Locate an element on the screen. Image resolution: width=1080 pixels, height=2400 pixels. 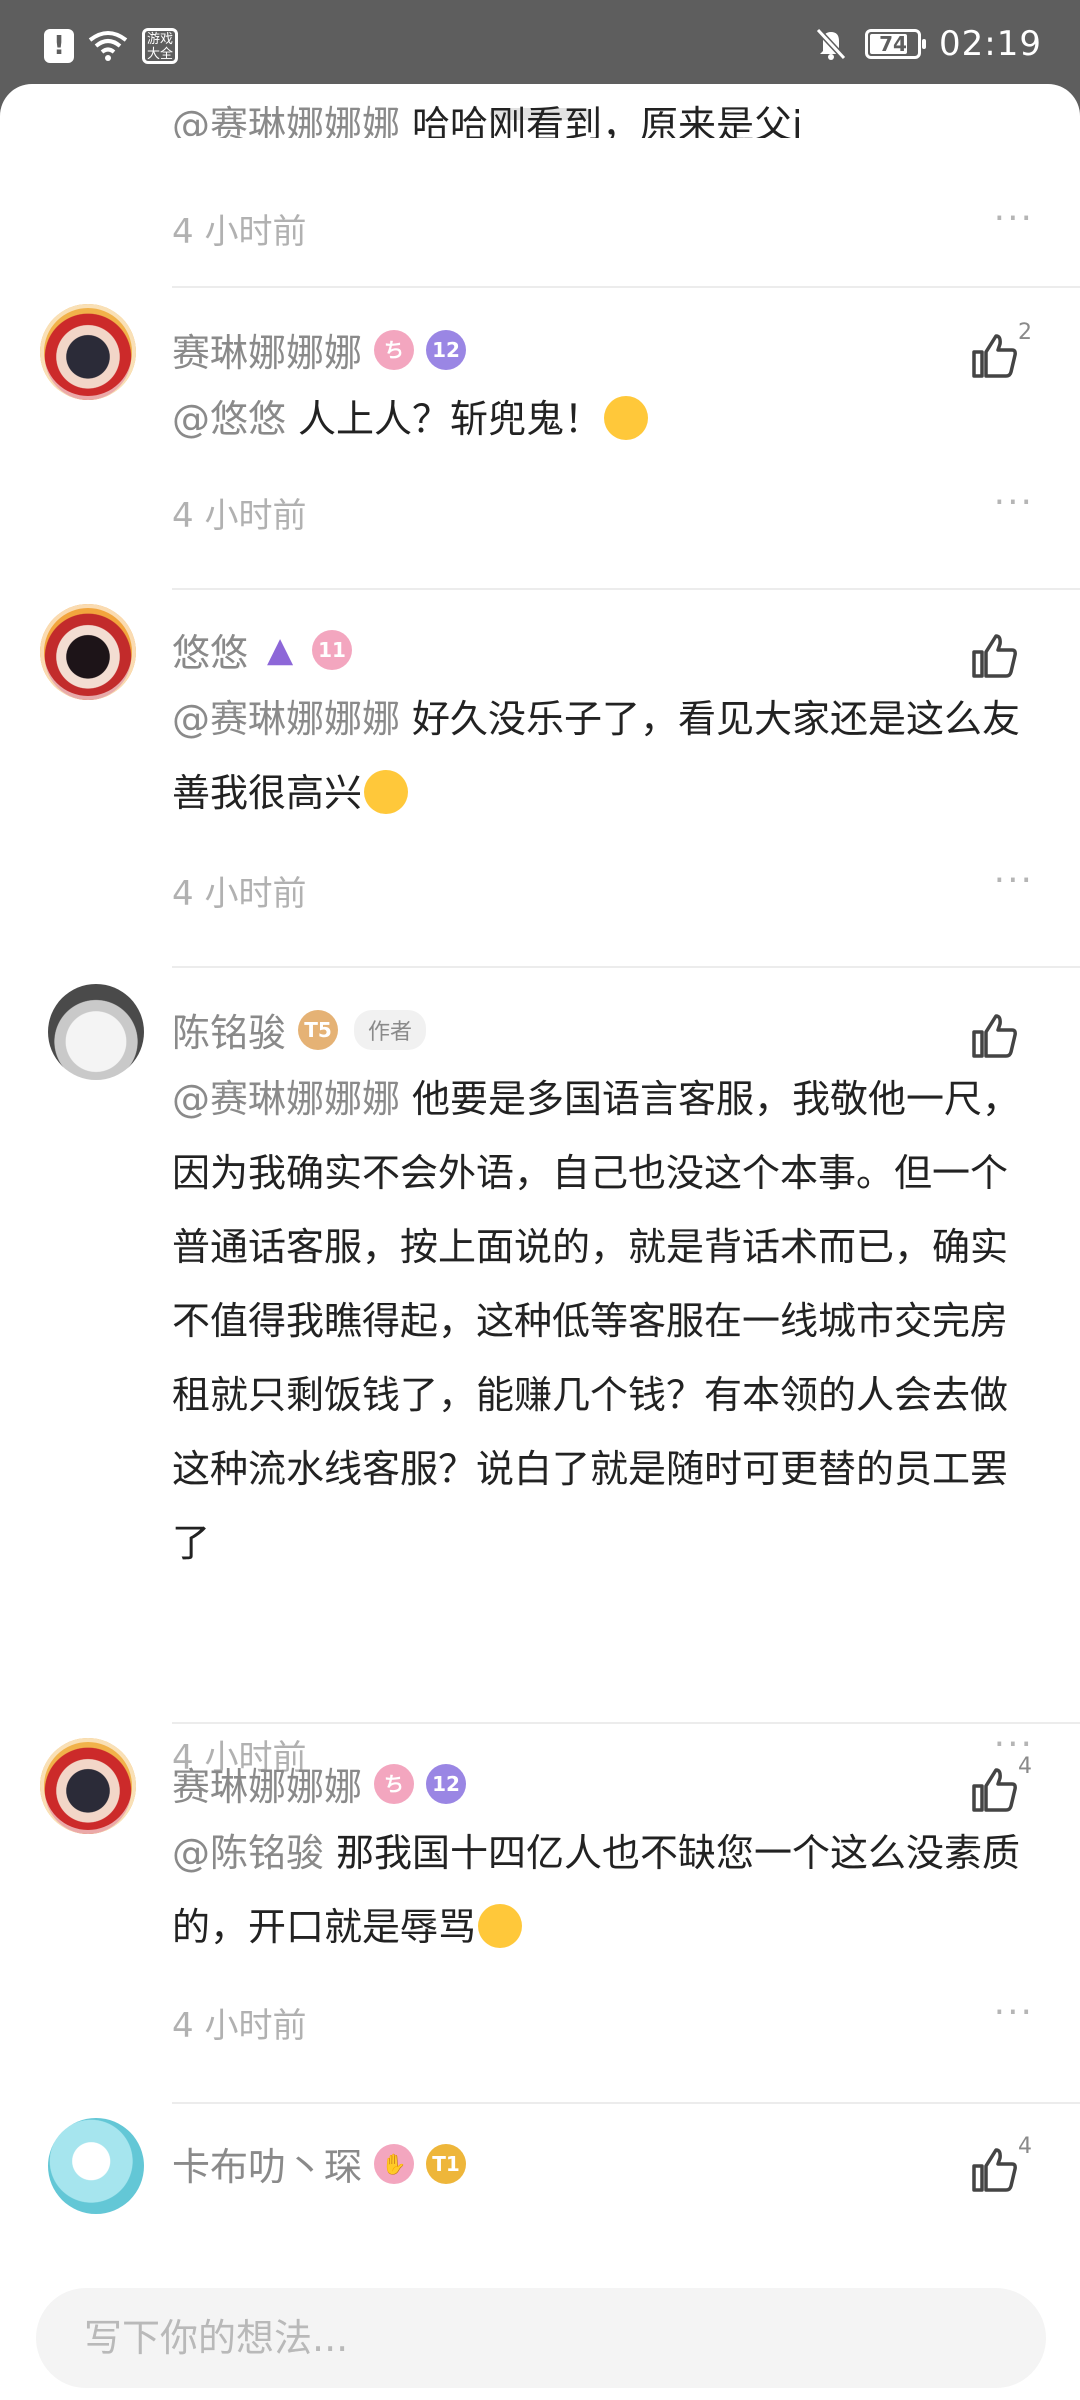
crystal-badge-icon: ▲ is located at coordinates (280, 649).